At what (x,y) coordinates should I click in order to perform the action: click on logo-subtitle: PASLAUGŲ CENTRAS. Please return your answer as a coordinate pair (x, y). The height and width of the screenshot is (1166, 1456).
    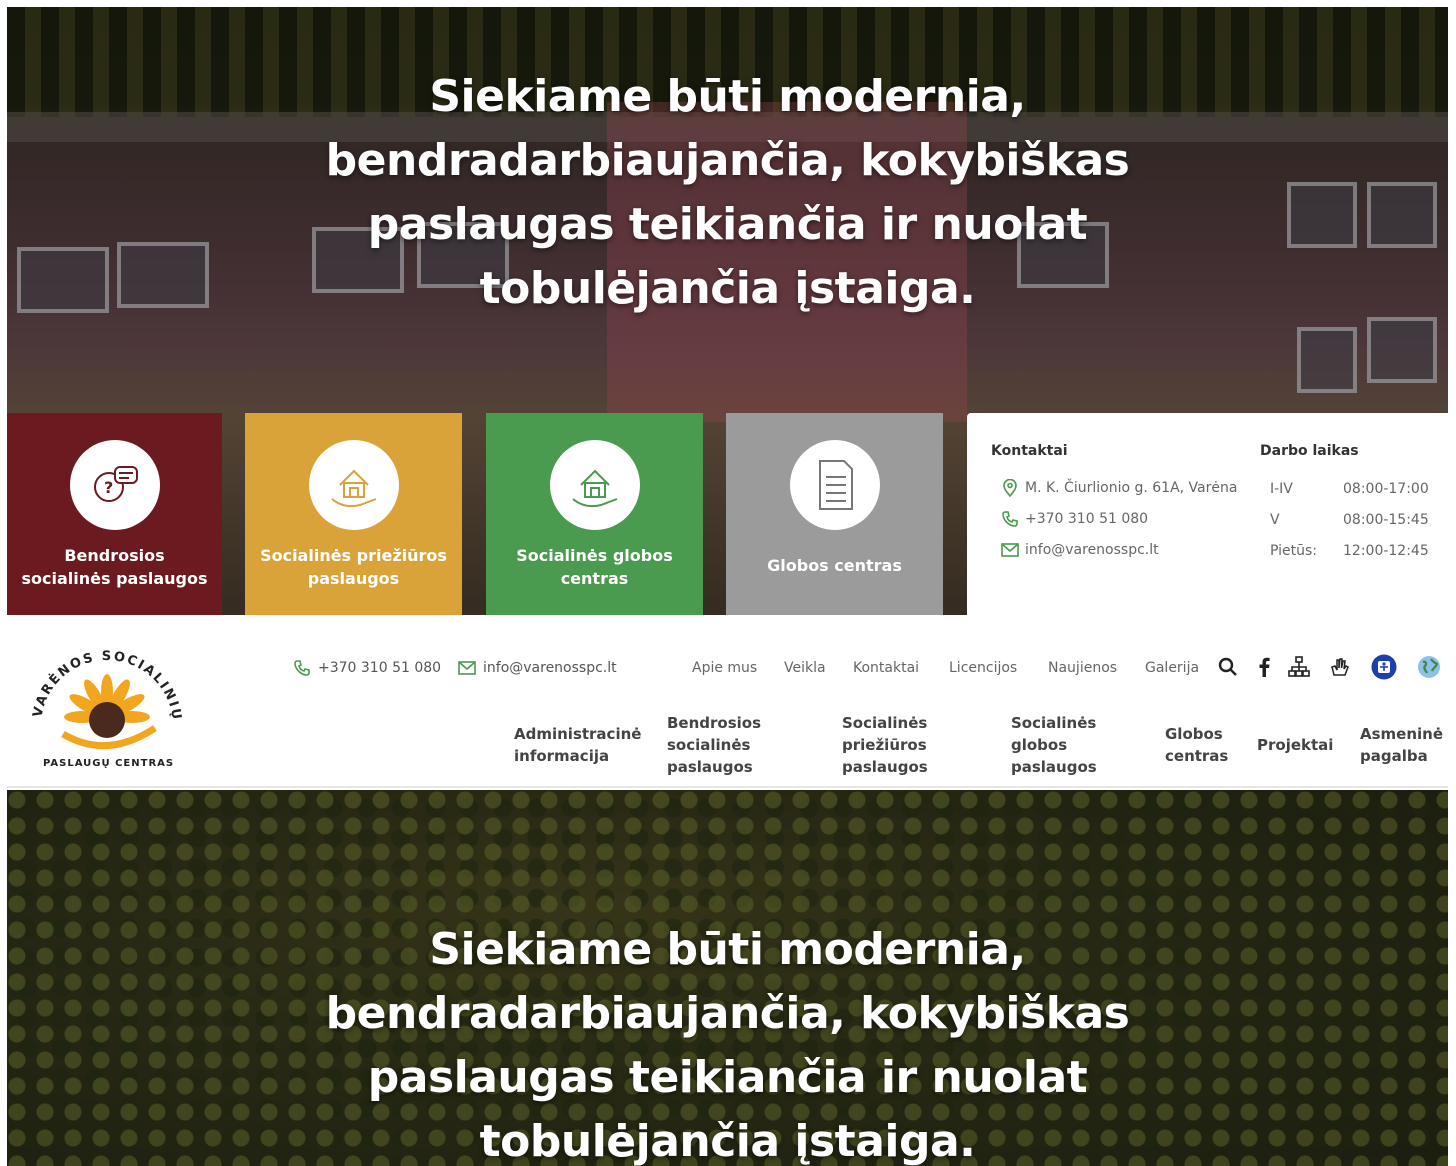
    Looking at the image, I should click on (109, 763).